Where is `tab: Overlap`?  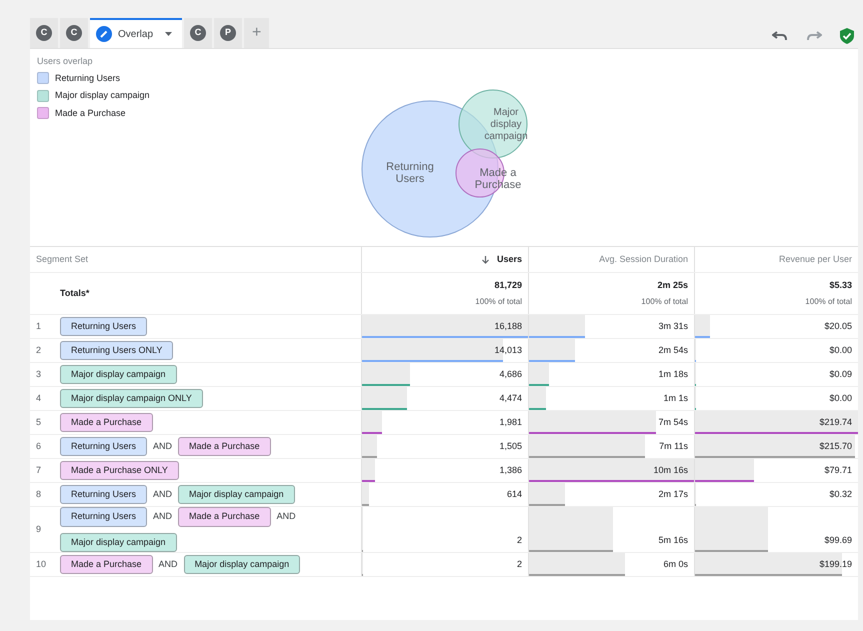 tab: Overlap is located at coordinates (136, 33).